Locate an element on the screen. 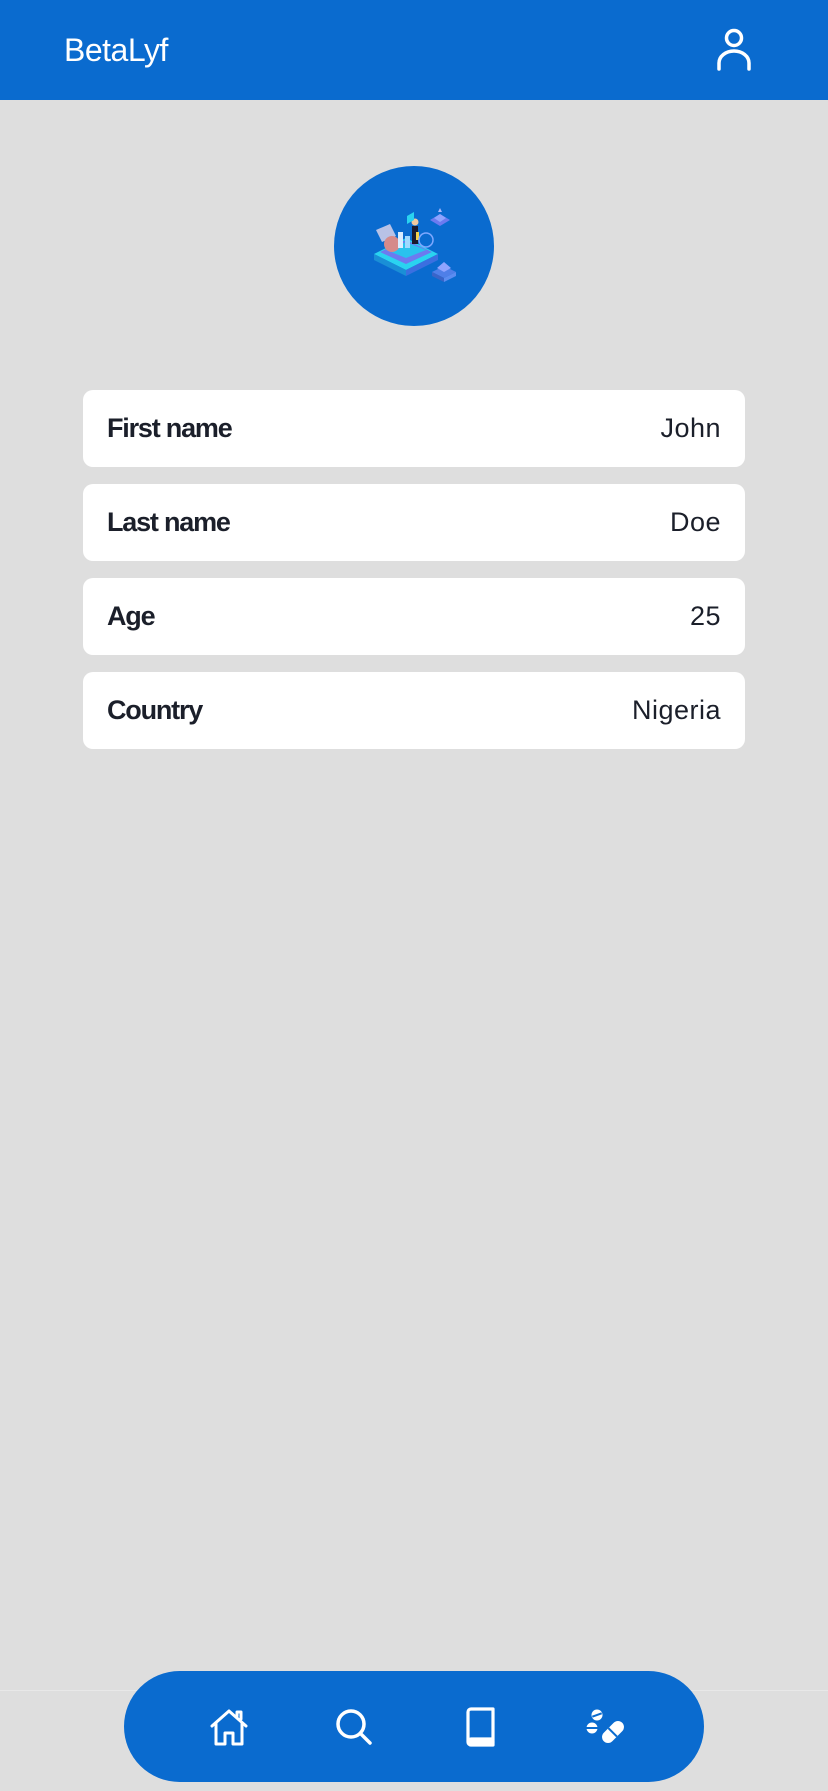  nav-library-button is located at coordinates (480, 1727).